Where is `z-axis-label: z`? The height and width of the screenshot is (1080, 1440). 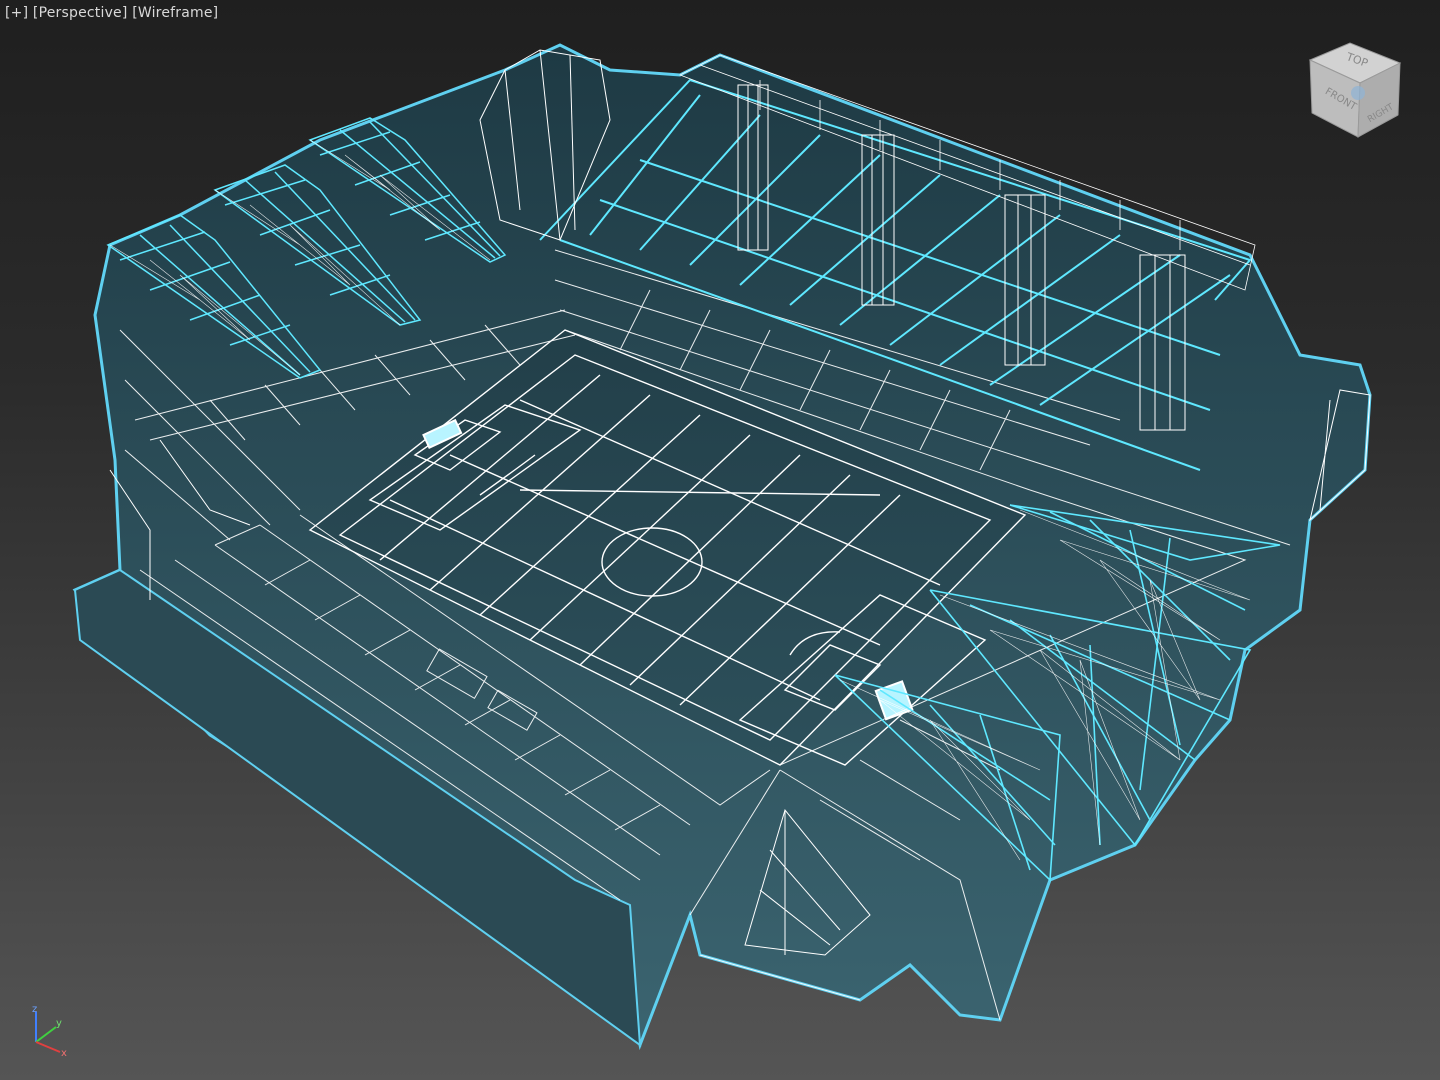 z-axis-label: z is located at coordinates (34, 1009).